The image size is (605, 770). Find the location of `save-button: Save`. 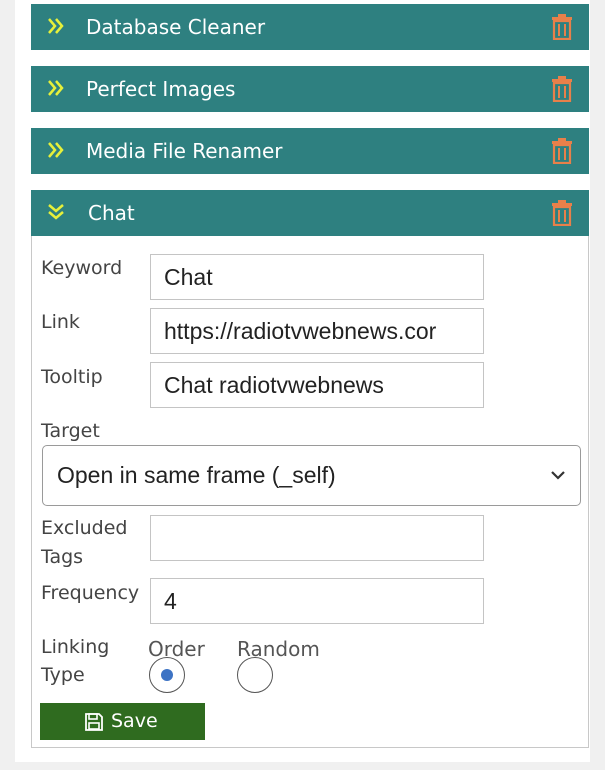

save-button: Save is located at coordinates (122, 721).